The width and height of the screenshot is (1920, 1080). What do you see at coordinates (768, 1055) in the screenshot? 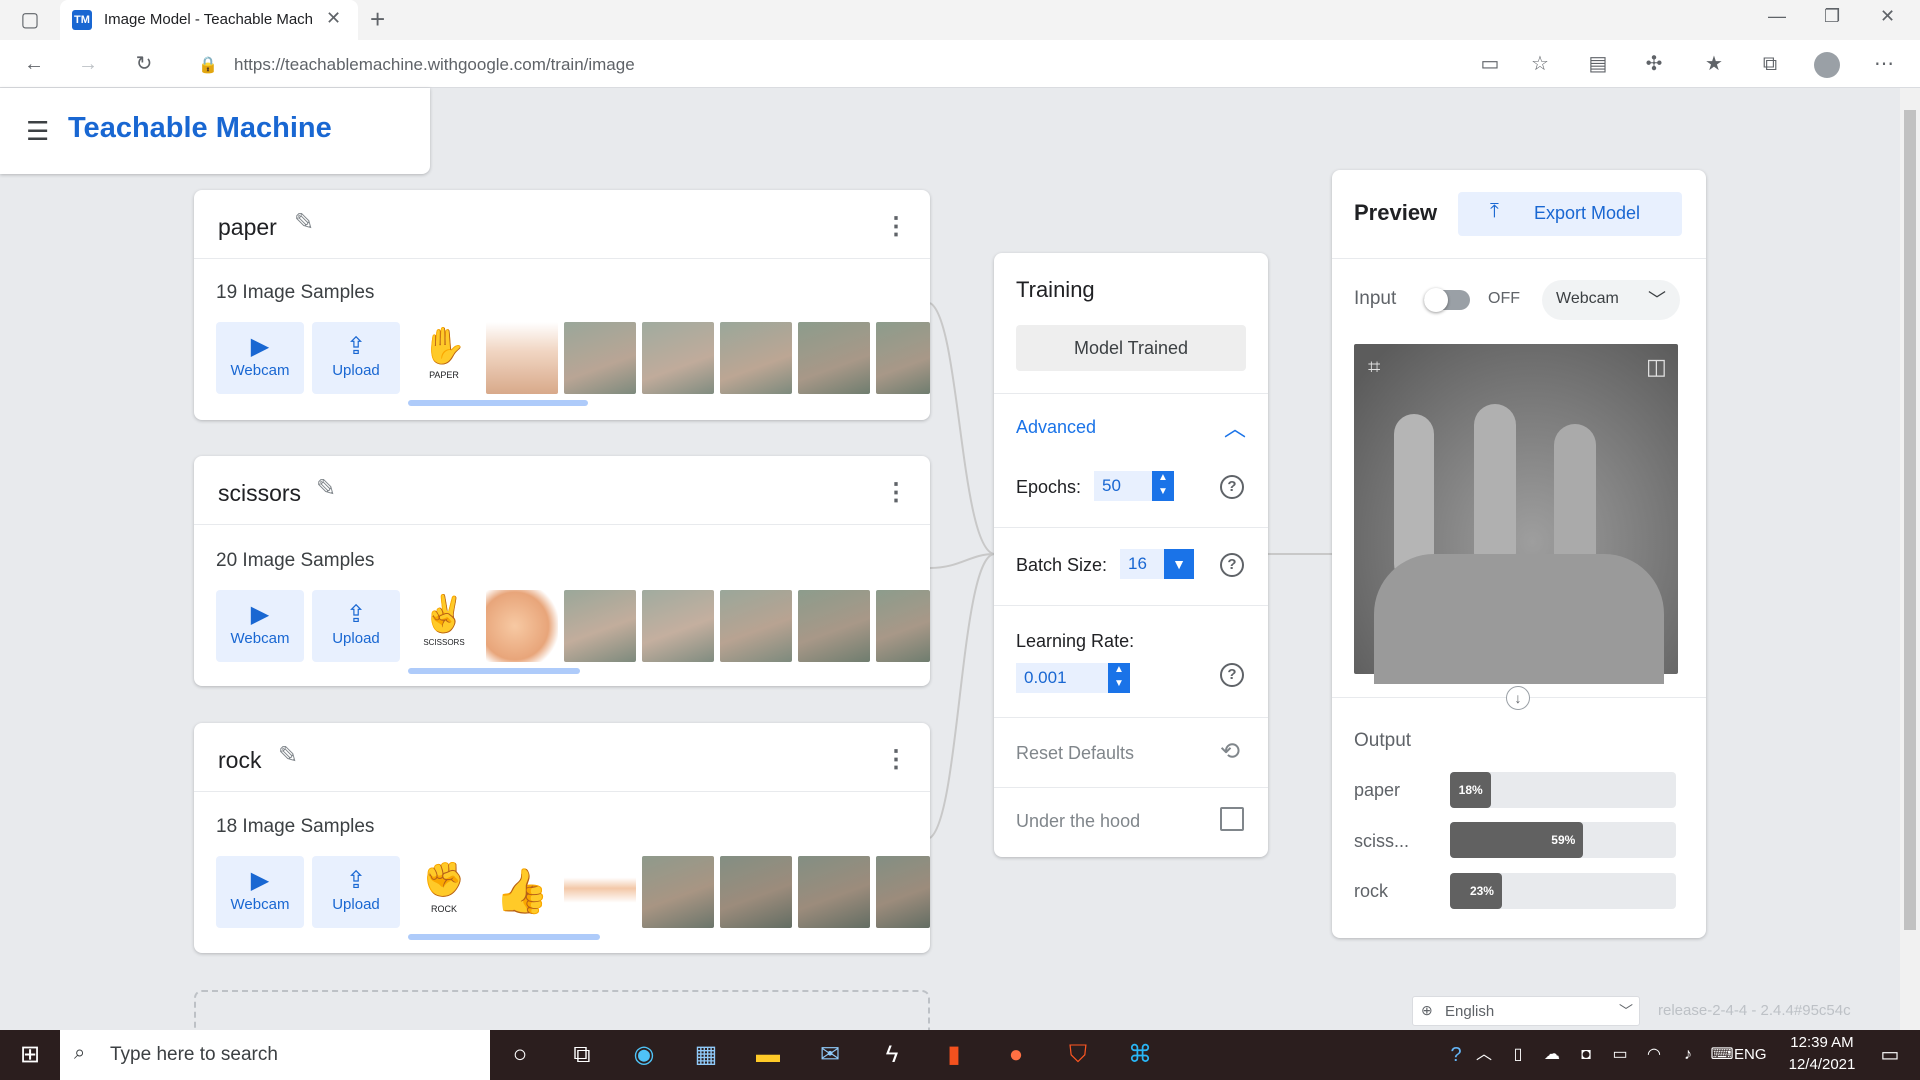
I see `file-explorer-icon: ▬` at bounding box center [768, 1055].